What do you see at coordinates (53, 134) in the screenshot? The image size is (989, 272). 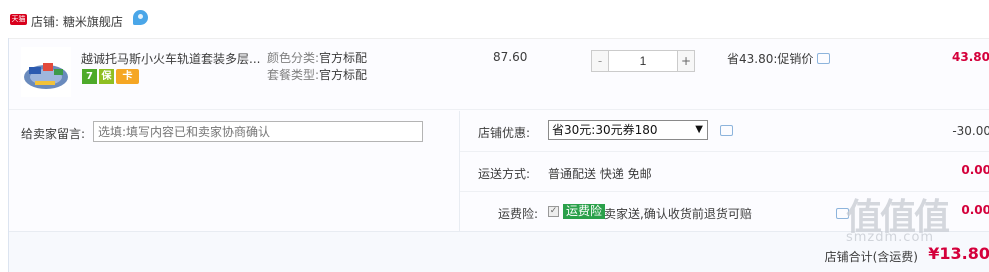 I see `note-label: 给卖家留言:` at bounding box center [53, 134].